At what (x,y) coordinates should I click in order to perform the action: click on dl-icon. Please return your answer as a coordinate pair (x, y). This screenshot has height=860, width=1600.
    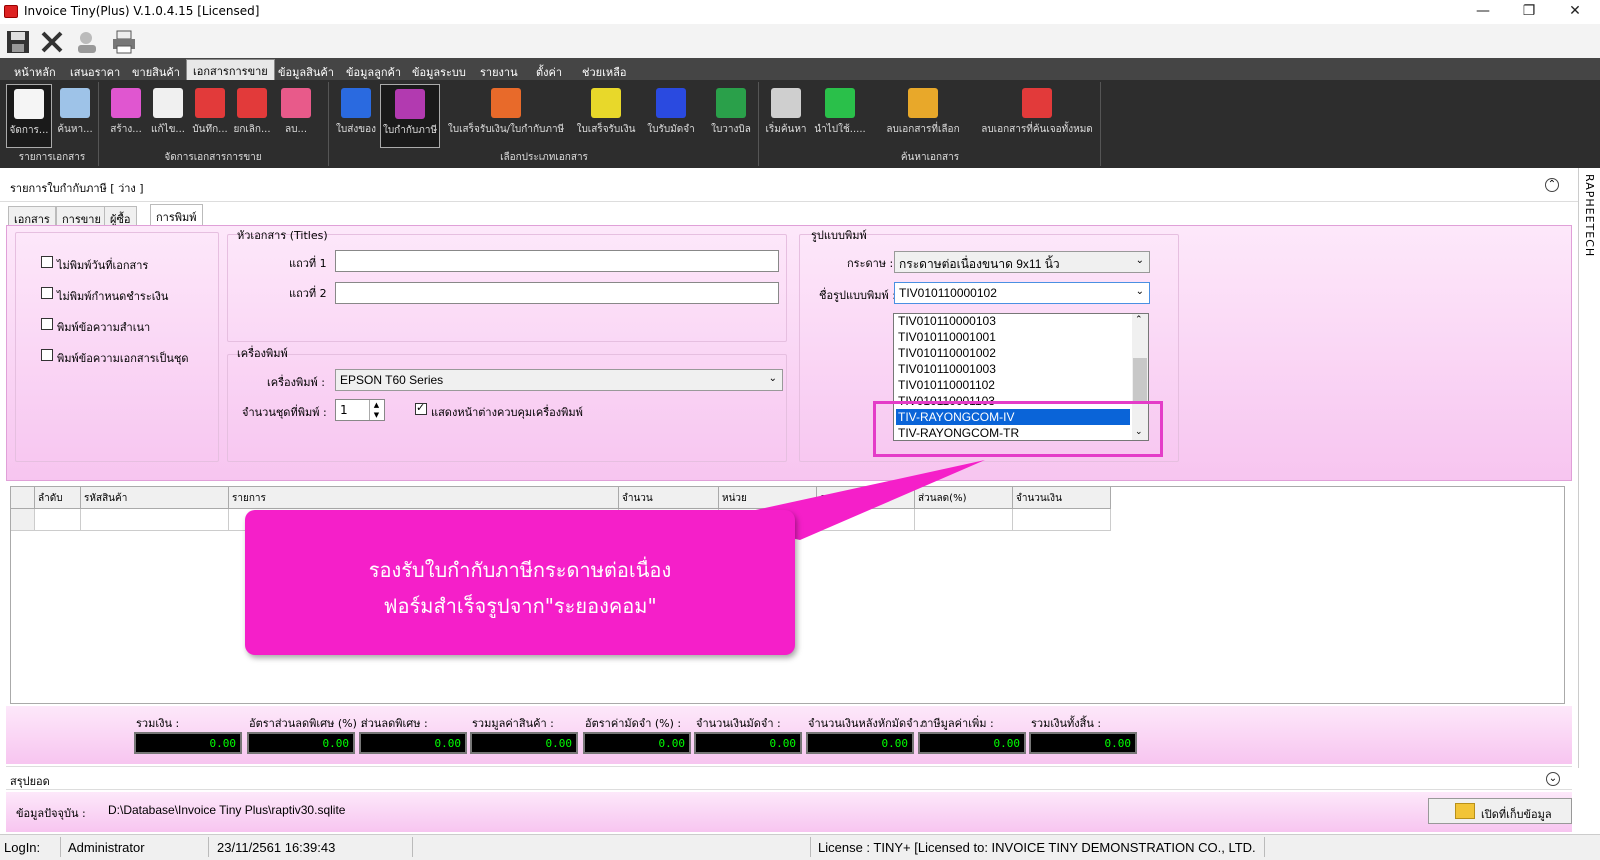
    Looking at the image, I should click on (356, 103).